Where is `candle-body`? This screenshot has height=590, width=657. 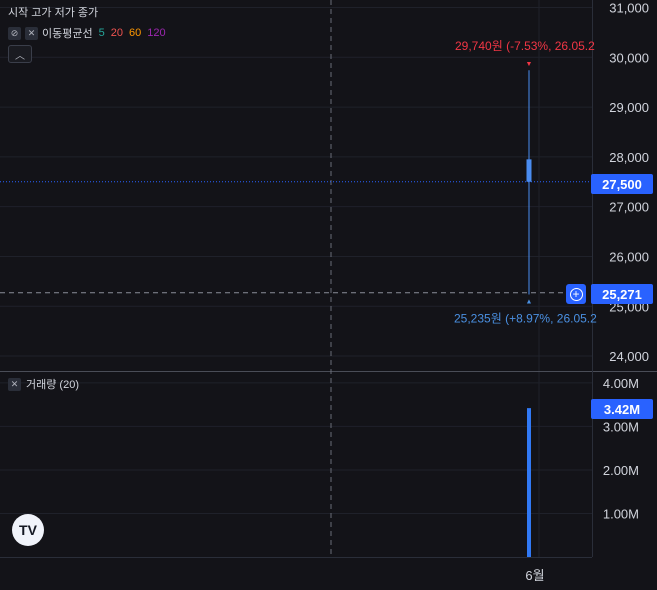 candle-body is located at coordinates (529, 170).